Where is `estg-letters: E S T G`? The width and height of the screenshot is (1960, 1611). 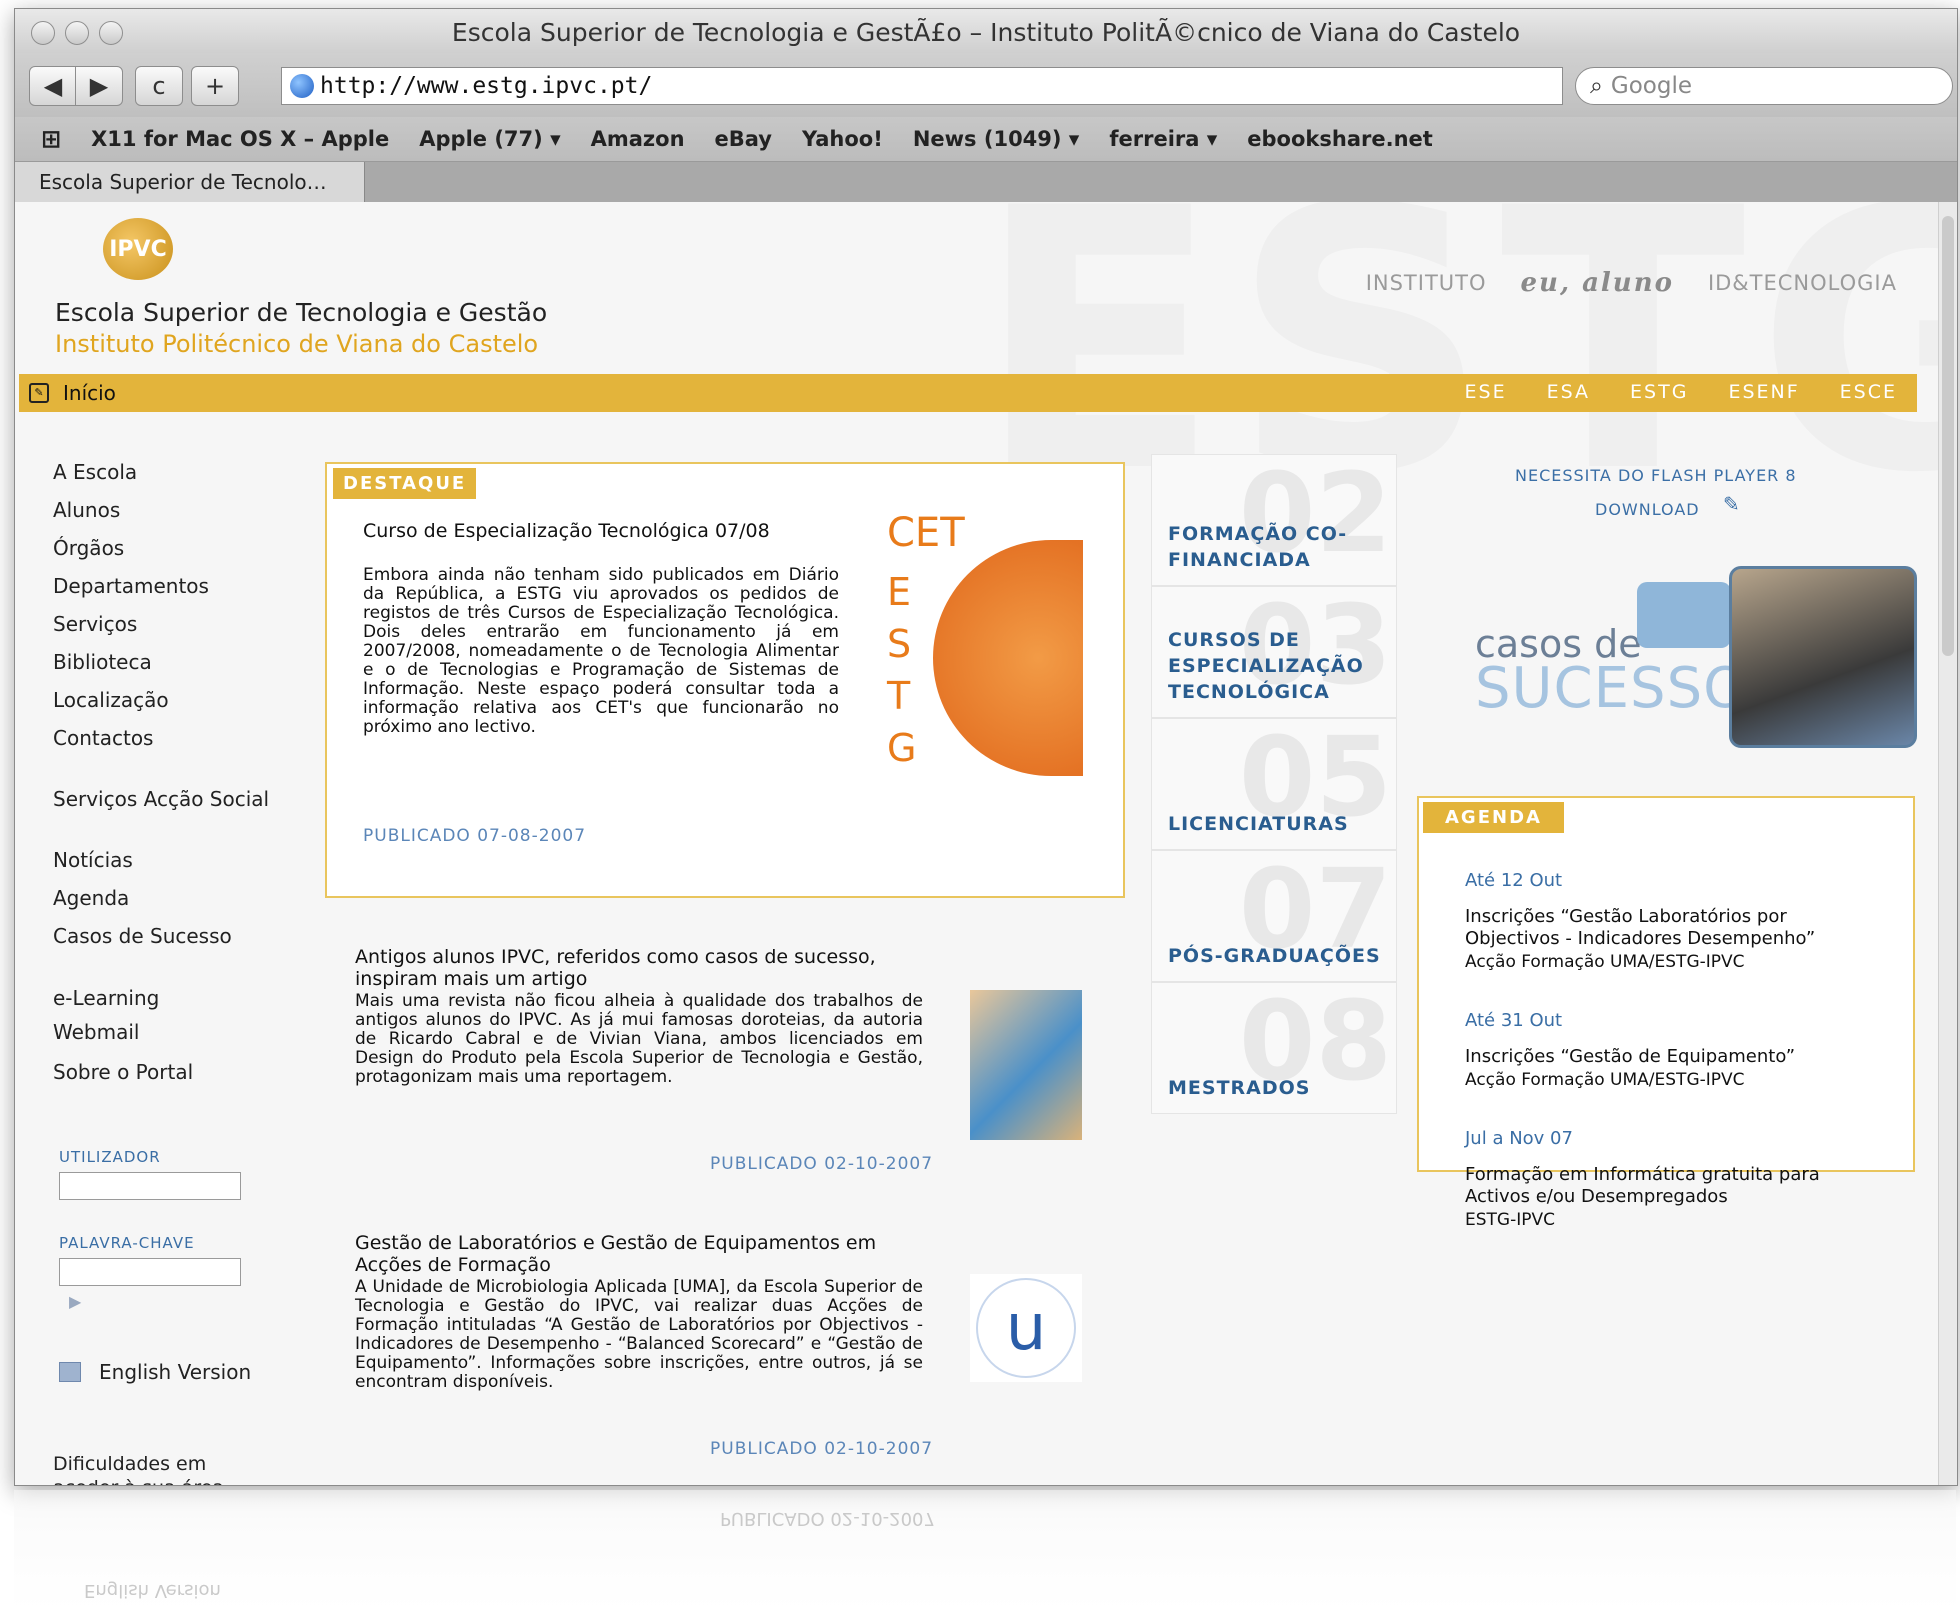 estg-letters: E S T G is located at coordinates (901, 670).